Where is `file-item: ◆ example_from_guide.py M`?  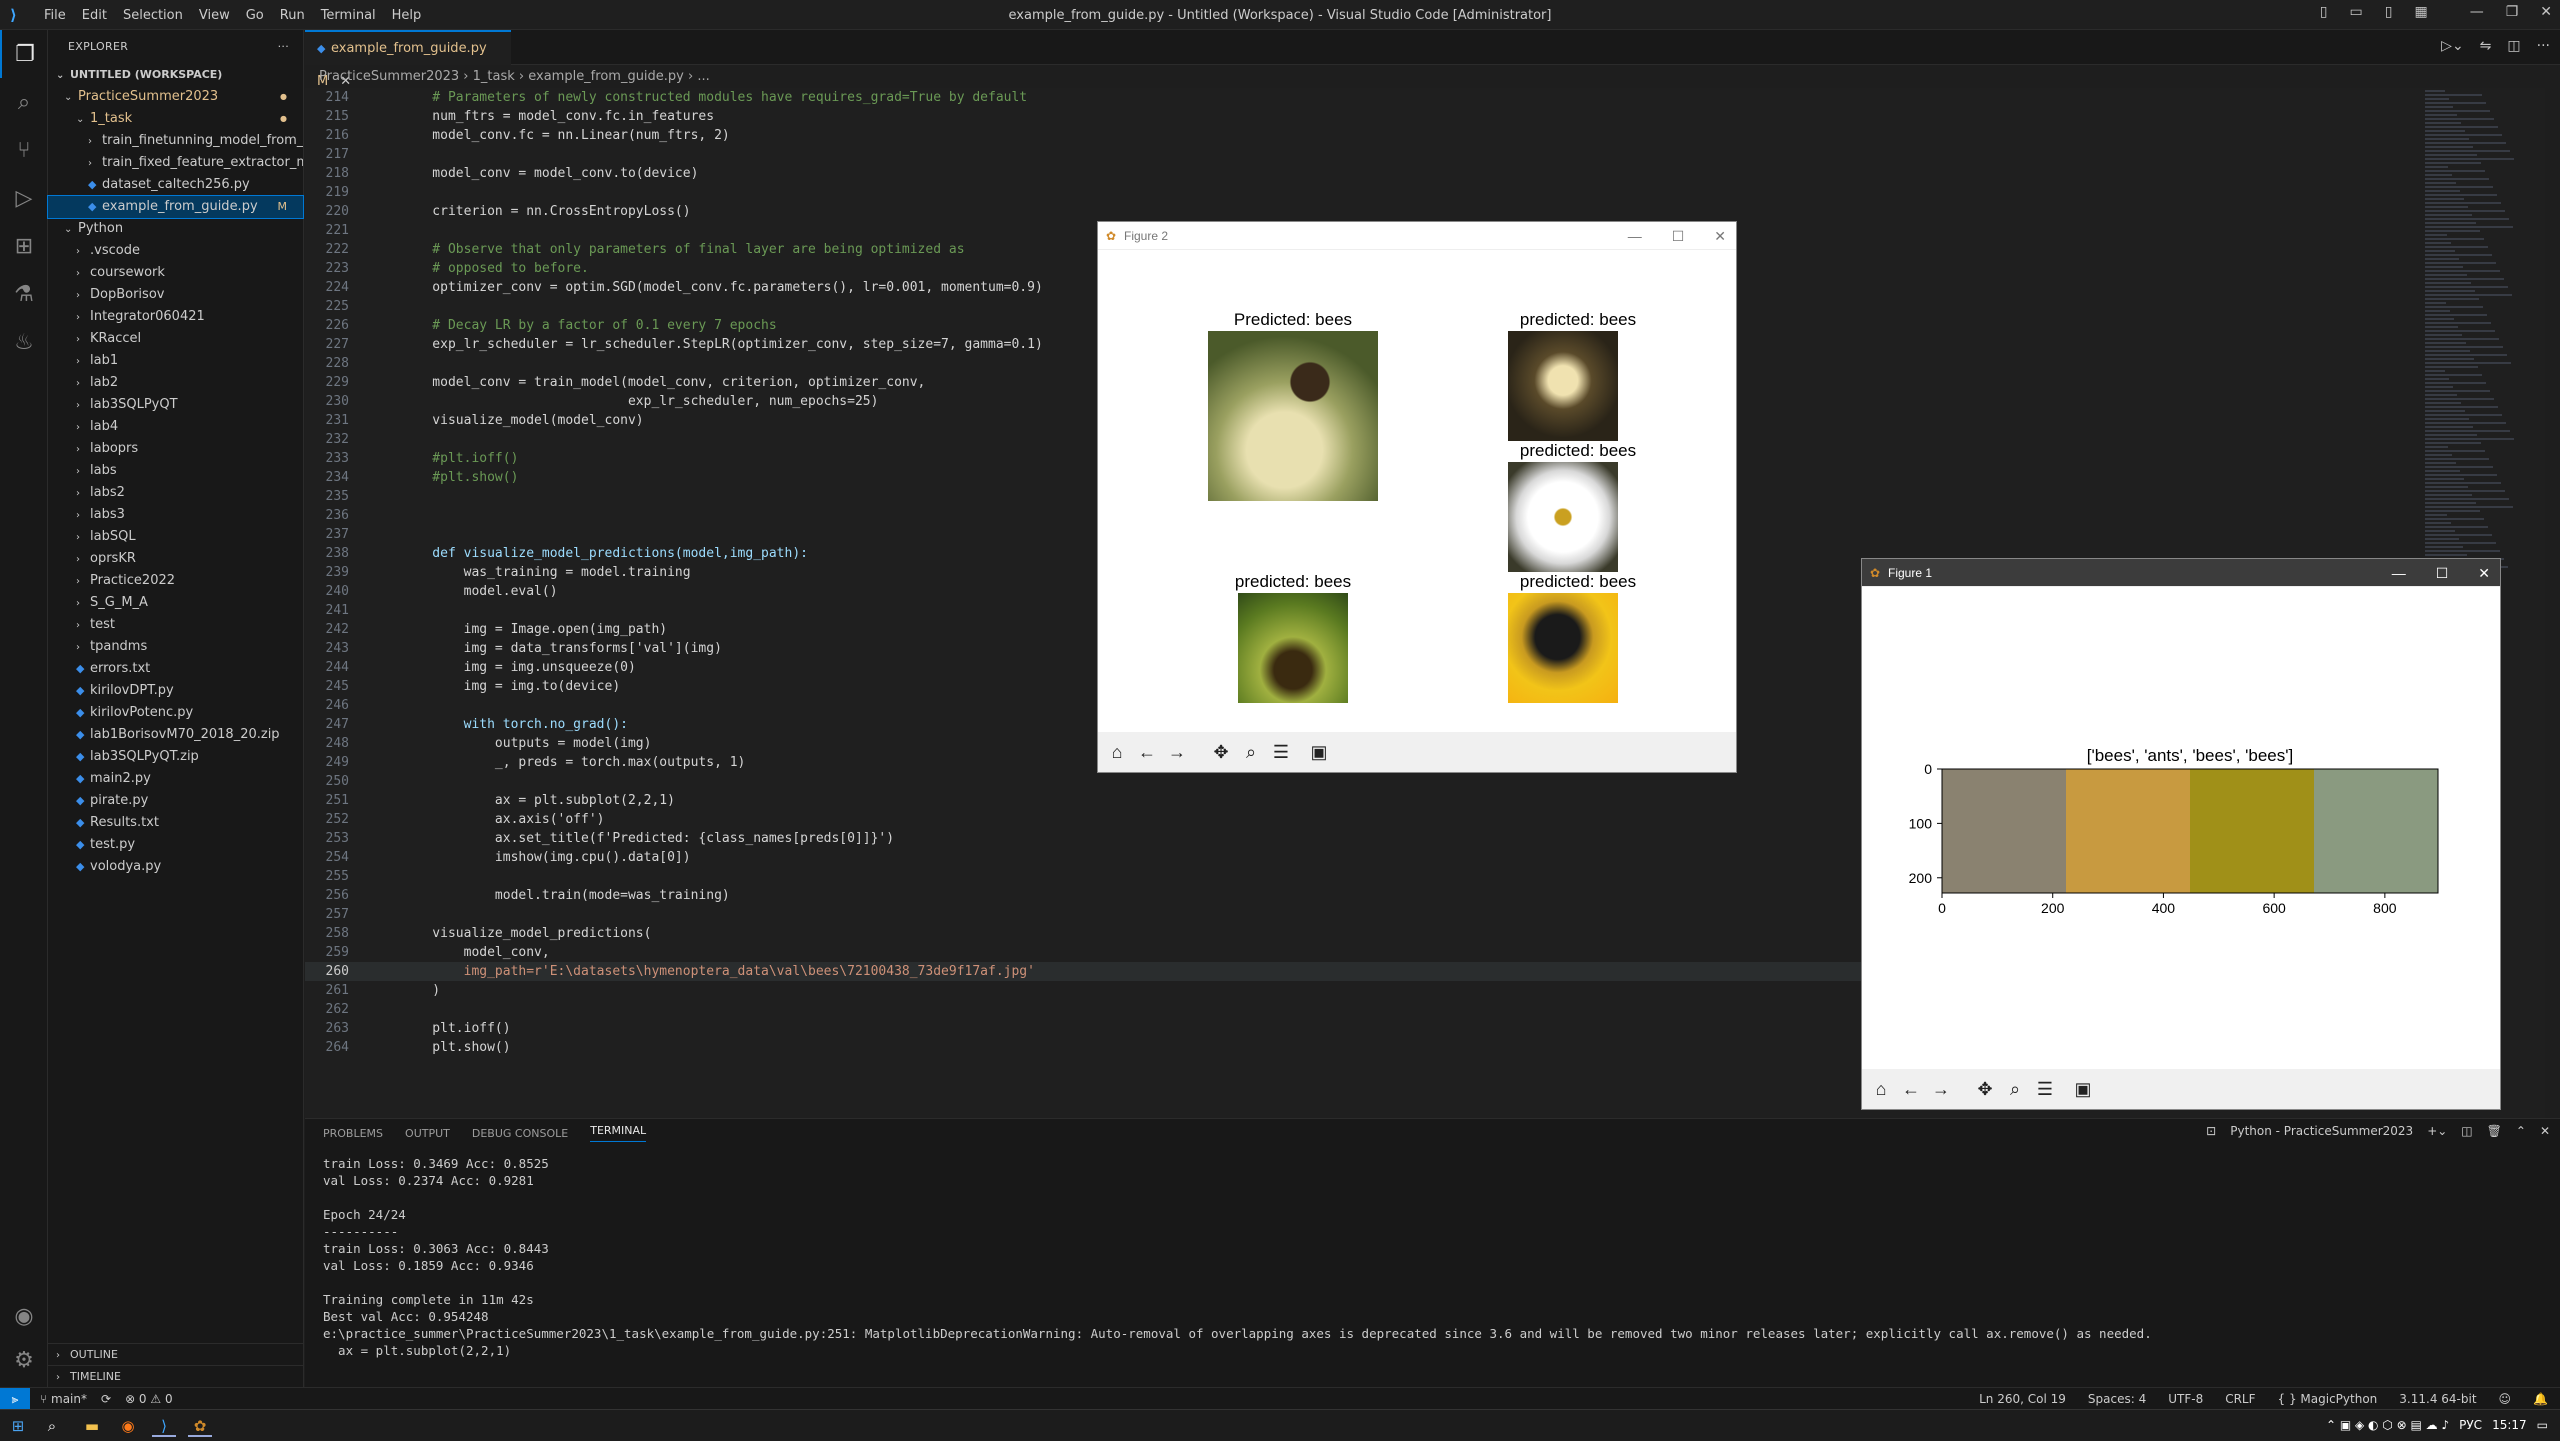
file-item: ◆ example_from_guide.py M is located at coordinates (175, 207).